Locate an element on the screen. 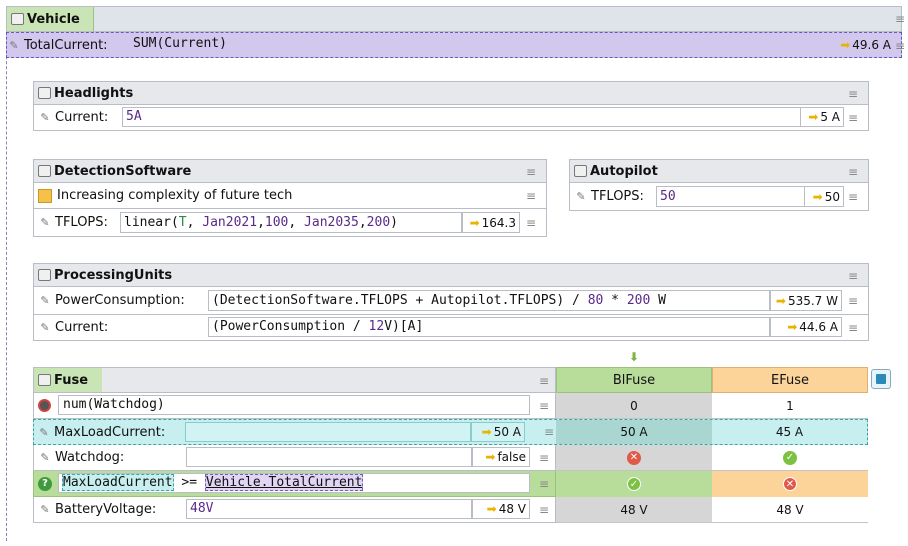 Image resolution: width=908 pixels, height=546 pixels. question-icon: ? is located at coordinates (45, 483).